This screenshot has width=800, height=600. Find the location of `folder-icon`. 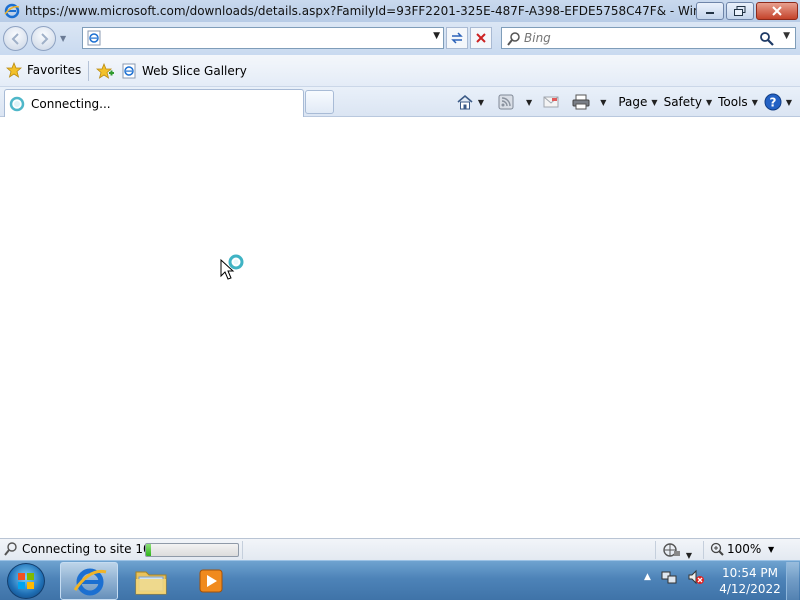

folder-icon is located at coordinates (151, 583).